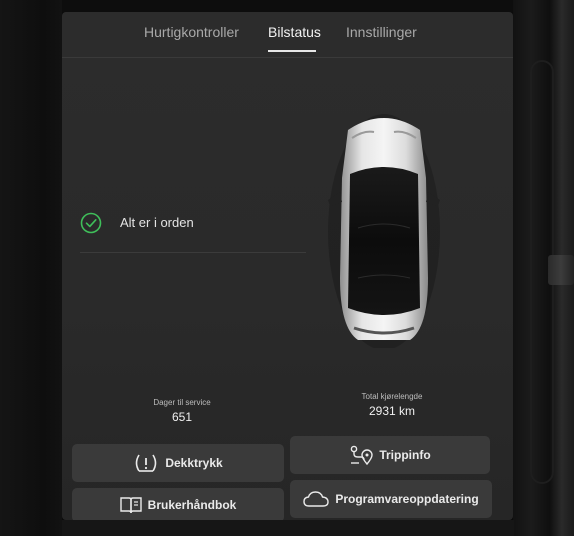 The image size is (574, 536). What do you see at coordinates (194, 463) in the screenshot?
I see `tire-pressure-label: Dekktrykk` at bounding box center [194, 463].